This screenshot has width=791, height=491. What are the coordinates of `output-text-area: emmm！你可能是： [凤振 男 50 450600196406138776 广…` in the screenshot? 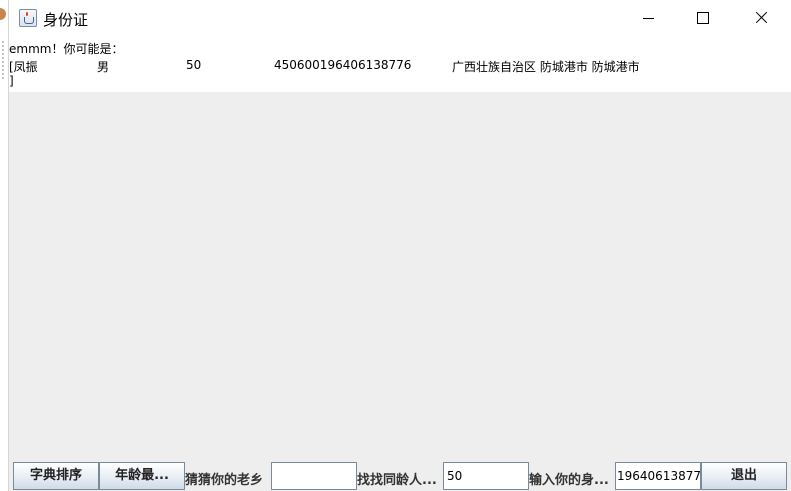 It's located at (400, 64).